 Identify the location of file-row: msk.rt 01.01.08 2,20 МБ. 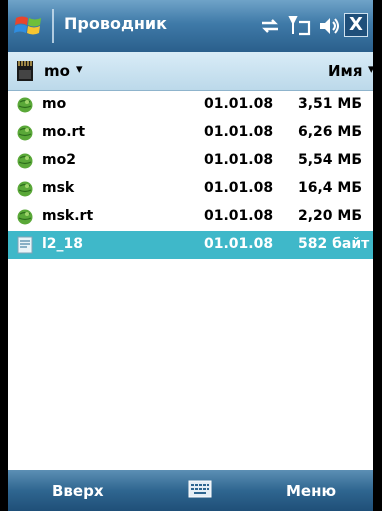
(190, 217).